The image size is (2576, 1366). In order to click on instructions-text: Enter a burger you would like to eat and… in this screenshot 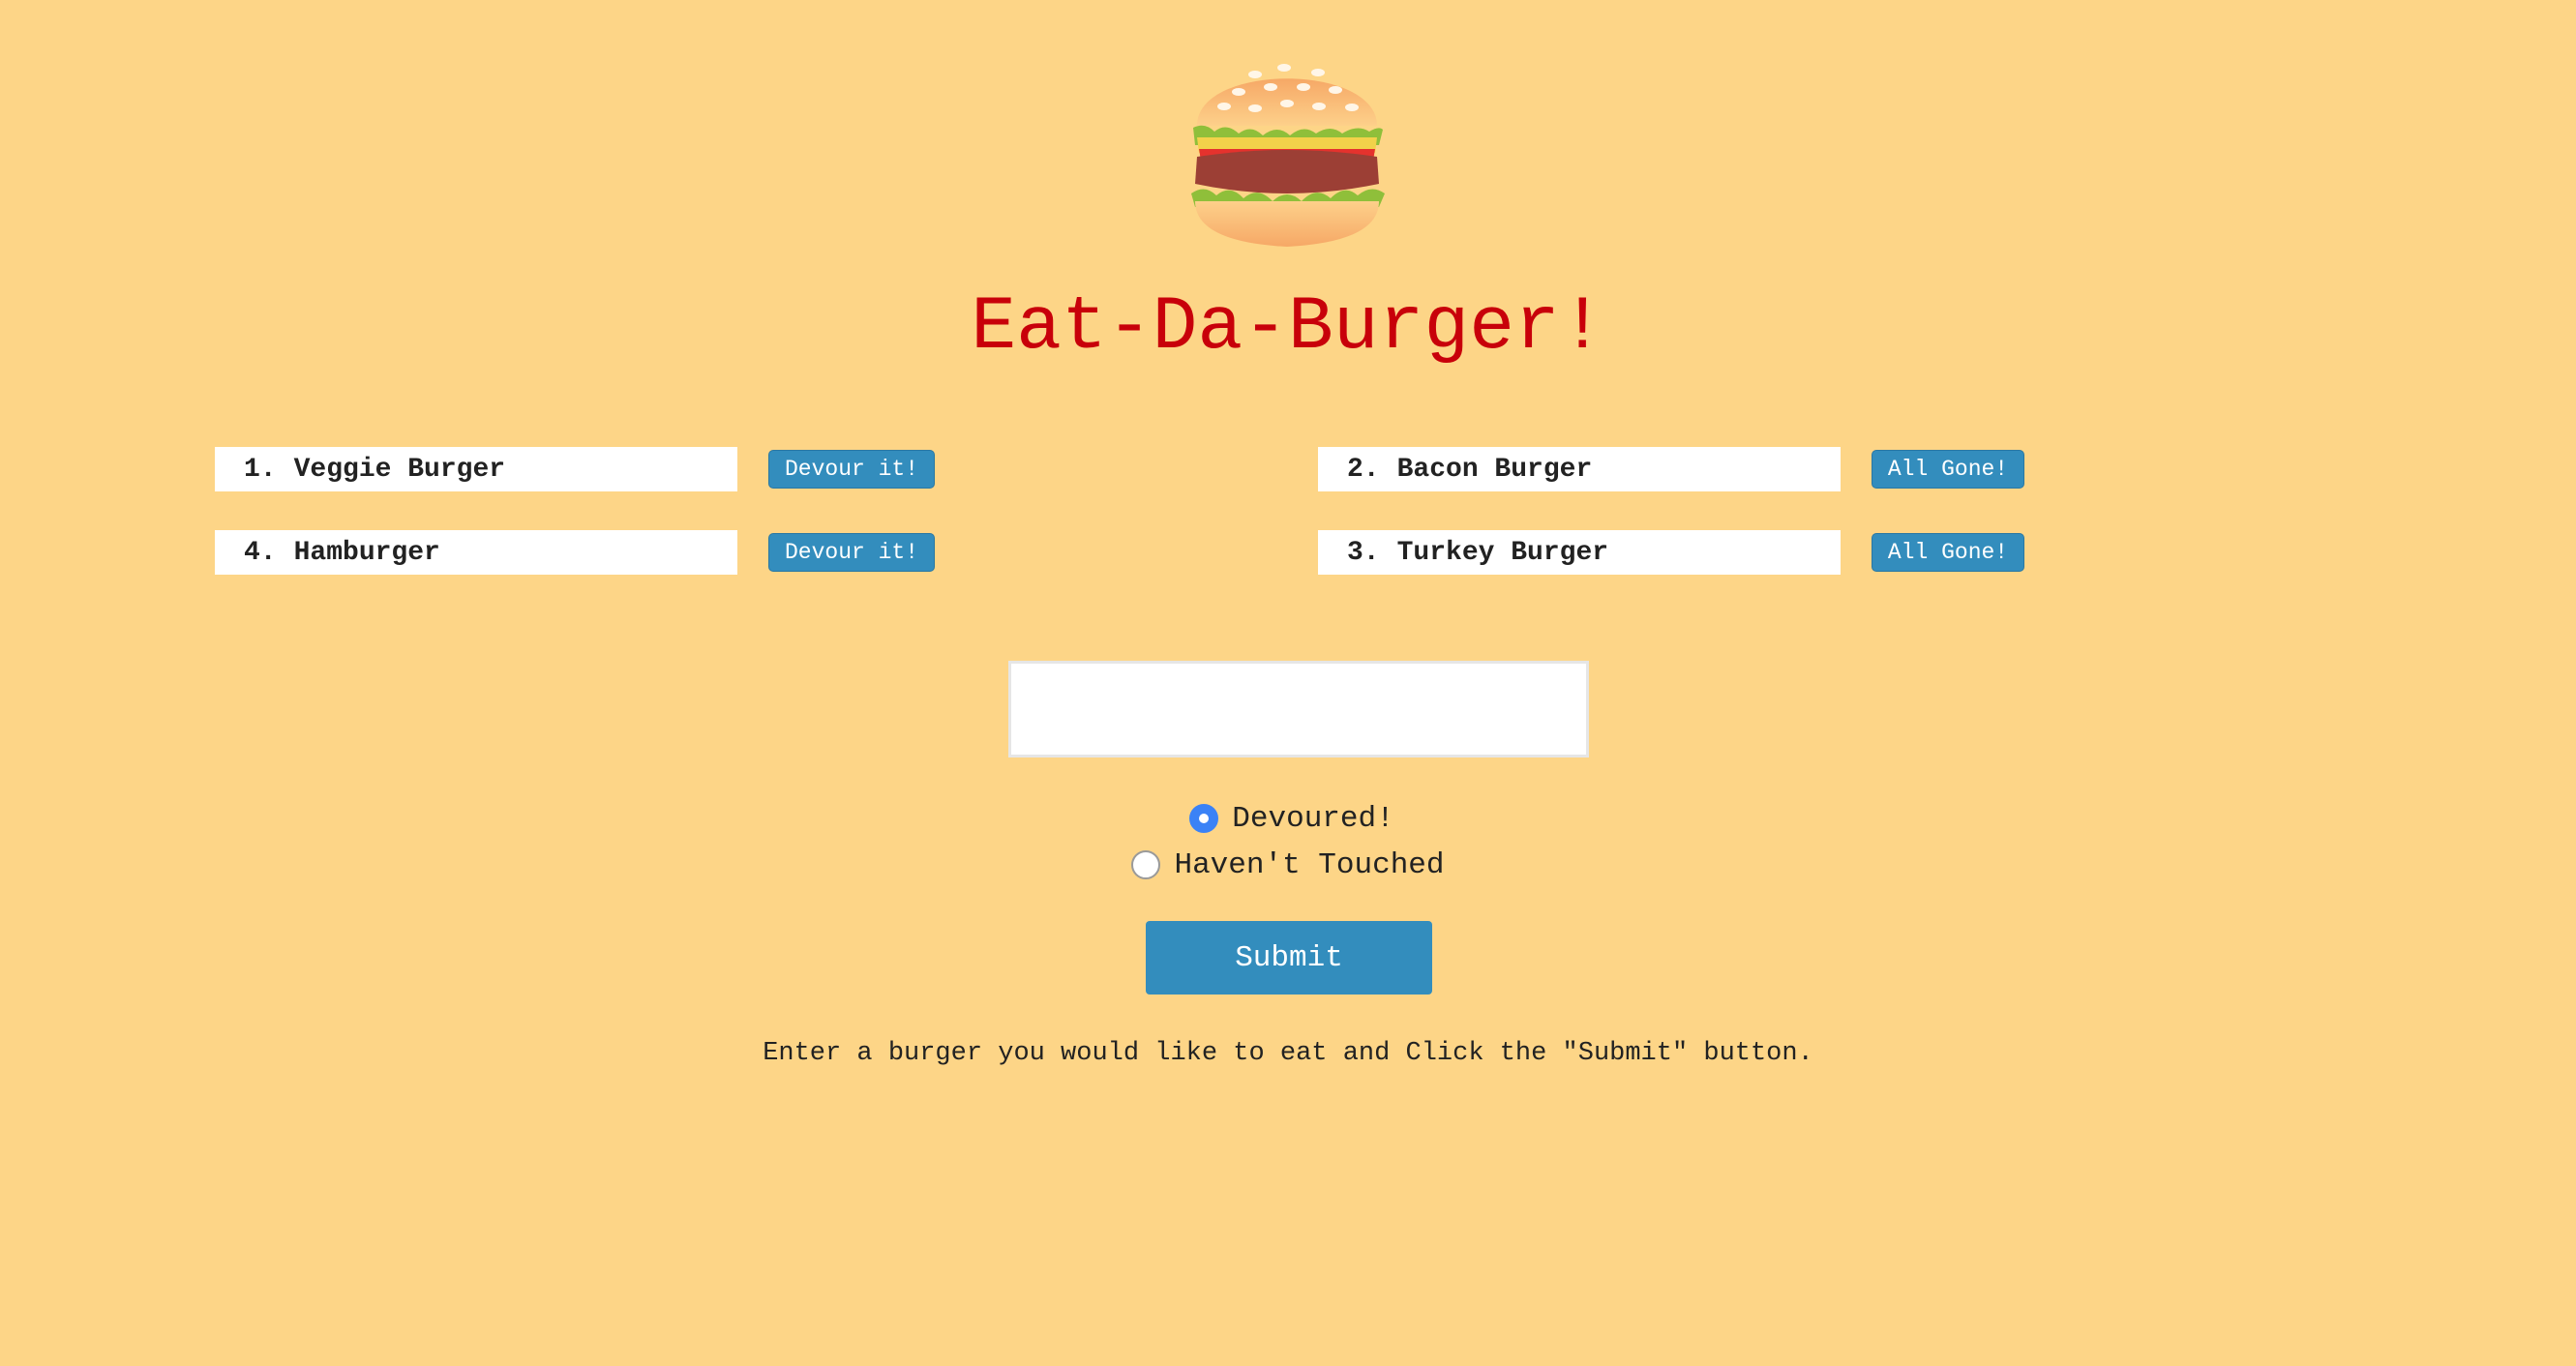, I will do `click(1288, 1053)`.